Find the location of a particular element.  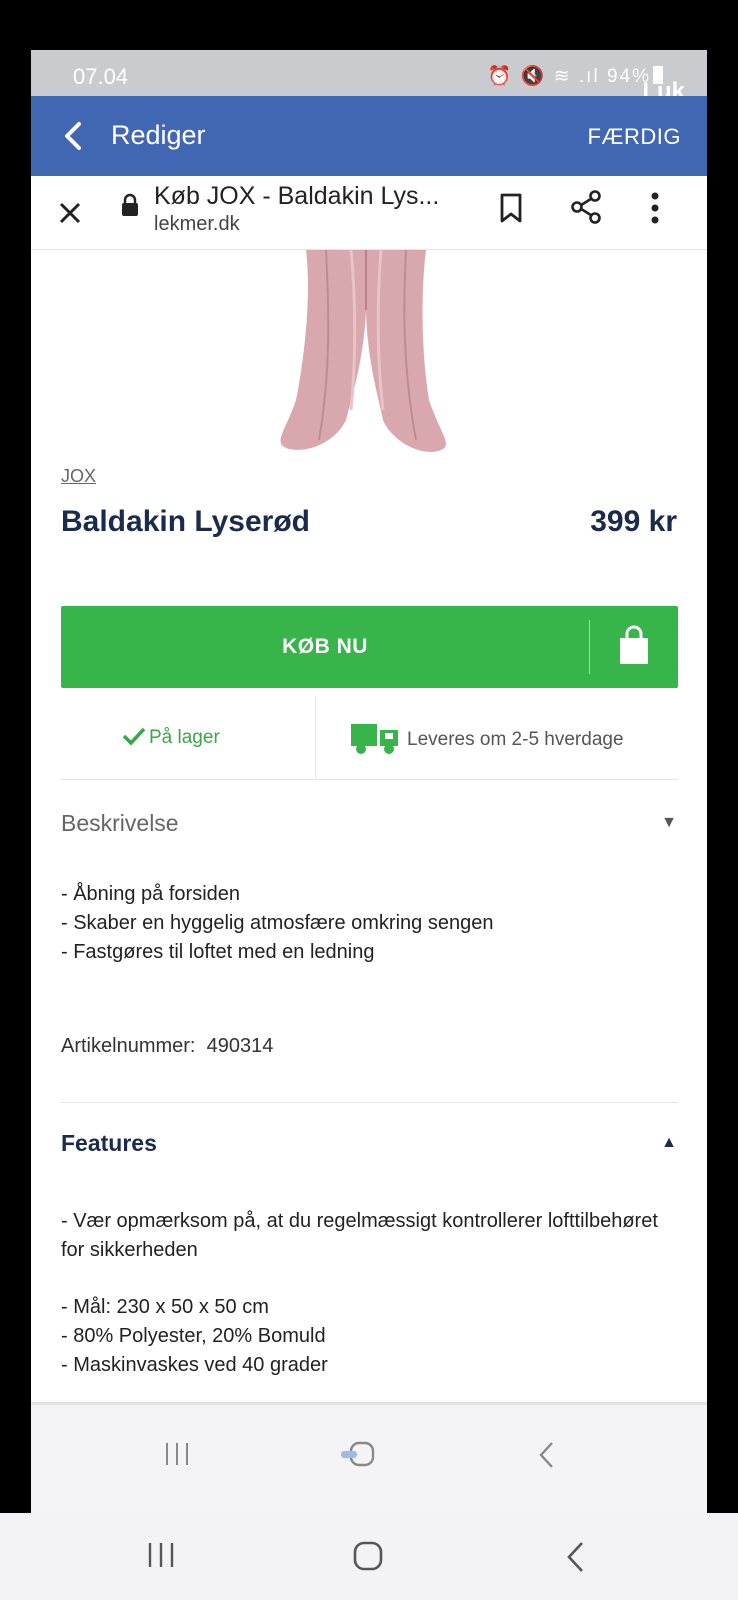

caret-down-icon: ▼ is located at coordinates (669, 823).